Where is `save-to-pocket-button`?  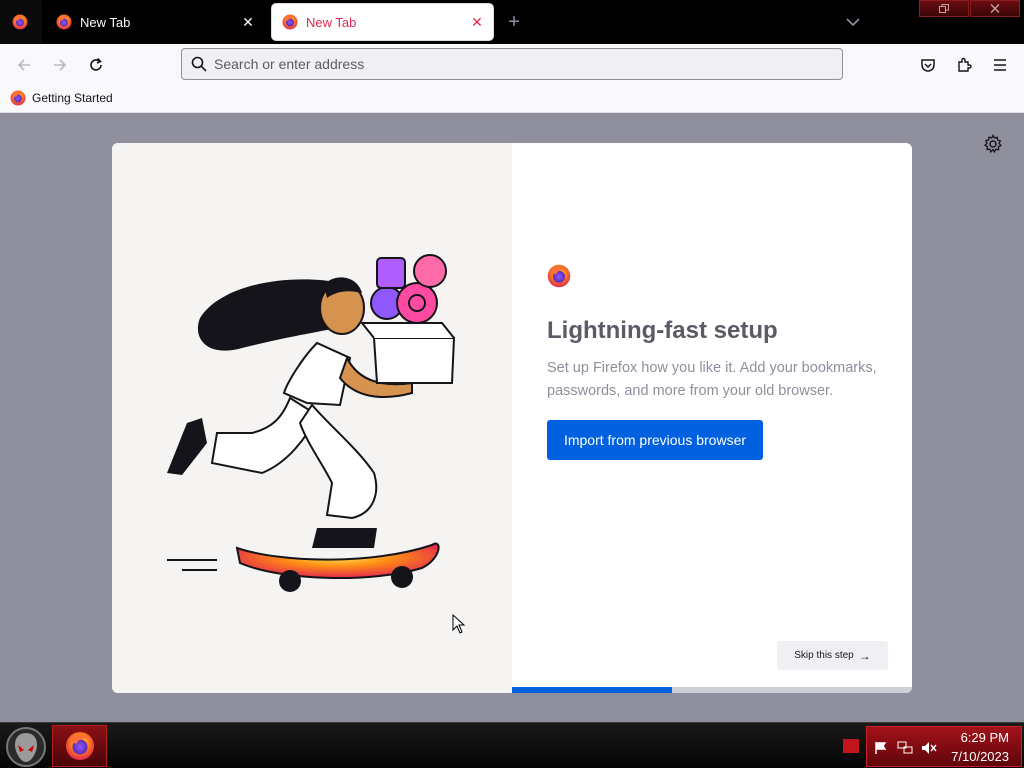
save-to-pocket-button is located at coordinates (928, 65).